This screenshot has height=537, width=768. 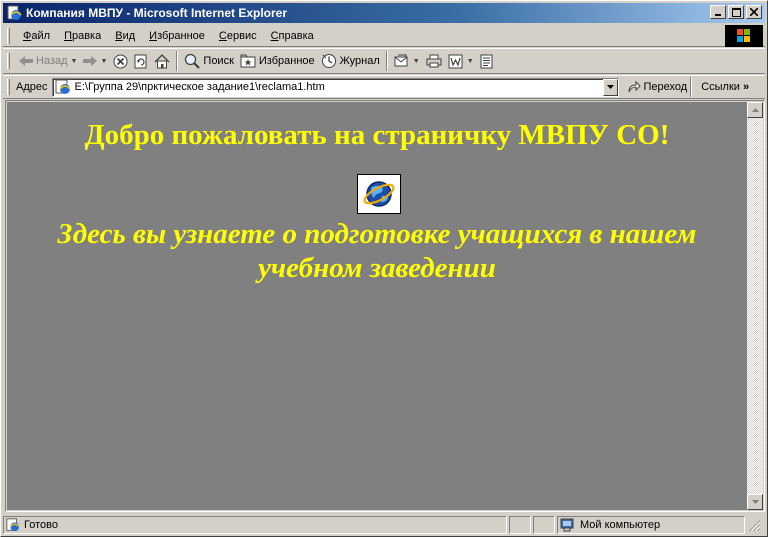 I want to click on mail-icon, so click(x=401, y=60).